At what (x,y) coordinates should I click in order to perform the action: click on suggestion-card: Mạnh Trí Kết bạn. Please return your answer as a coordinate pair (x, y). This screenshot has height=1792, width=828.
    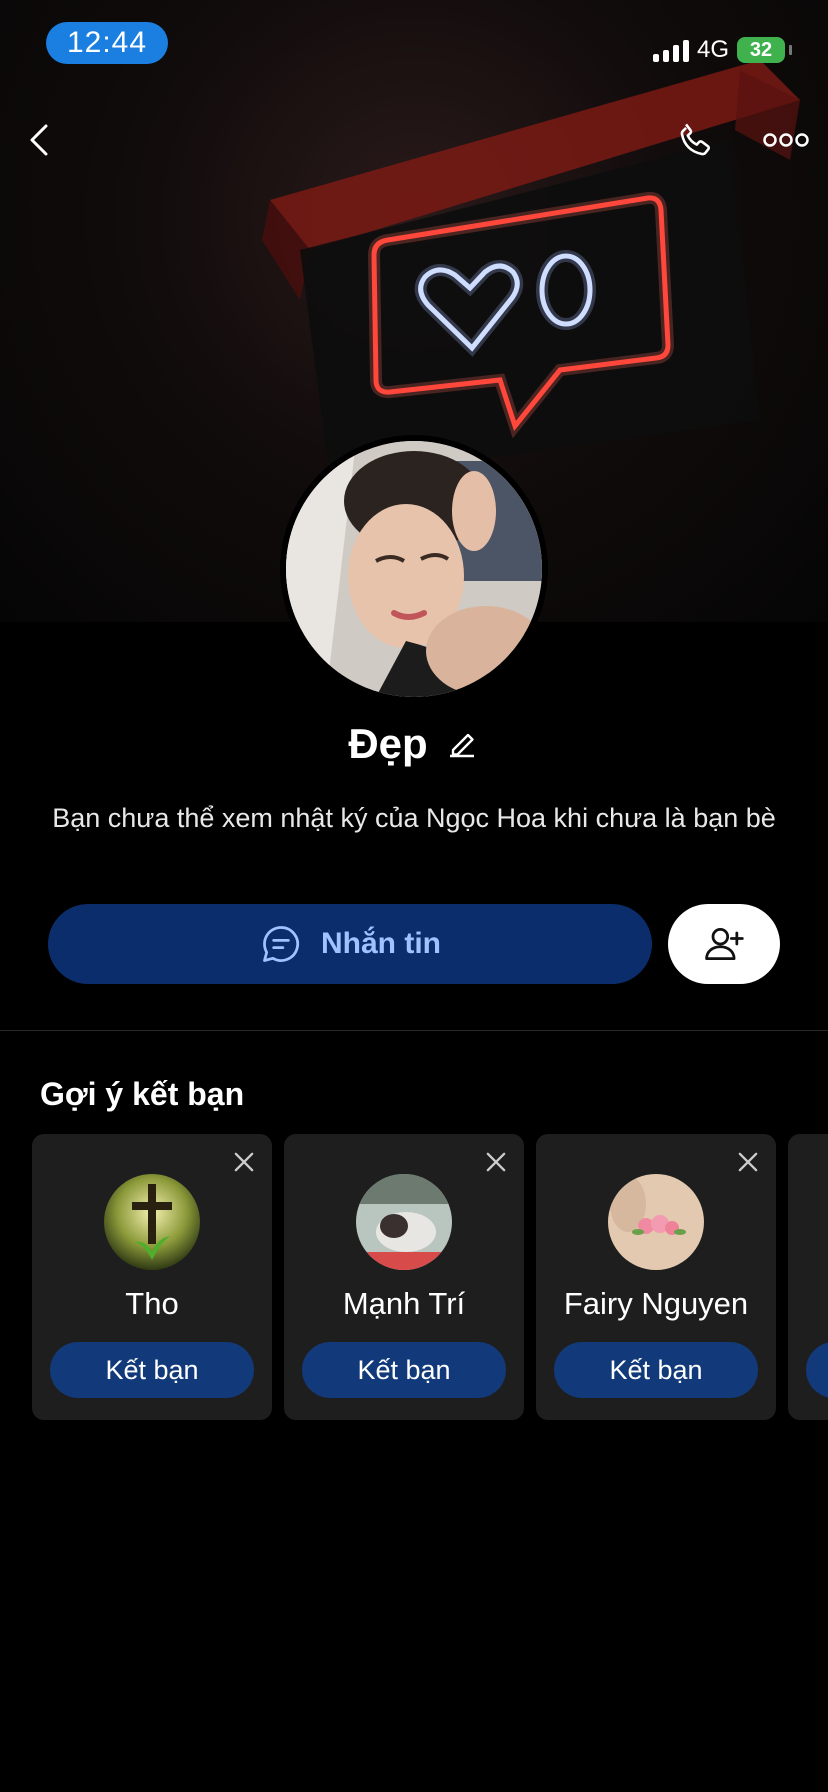
    Looking at the image, I should click on (404, 1277).